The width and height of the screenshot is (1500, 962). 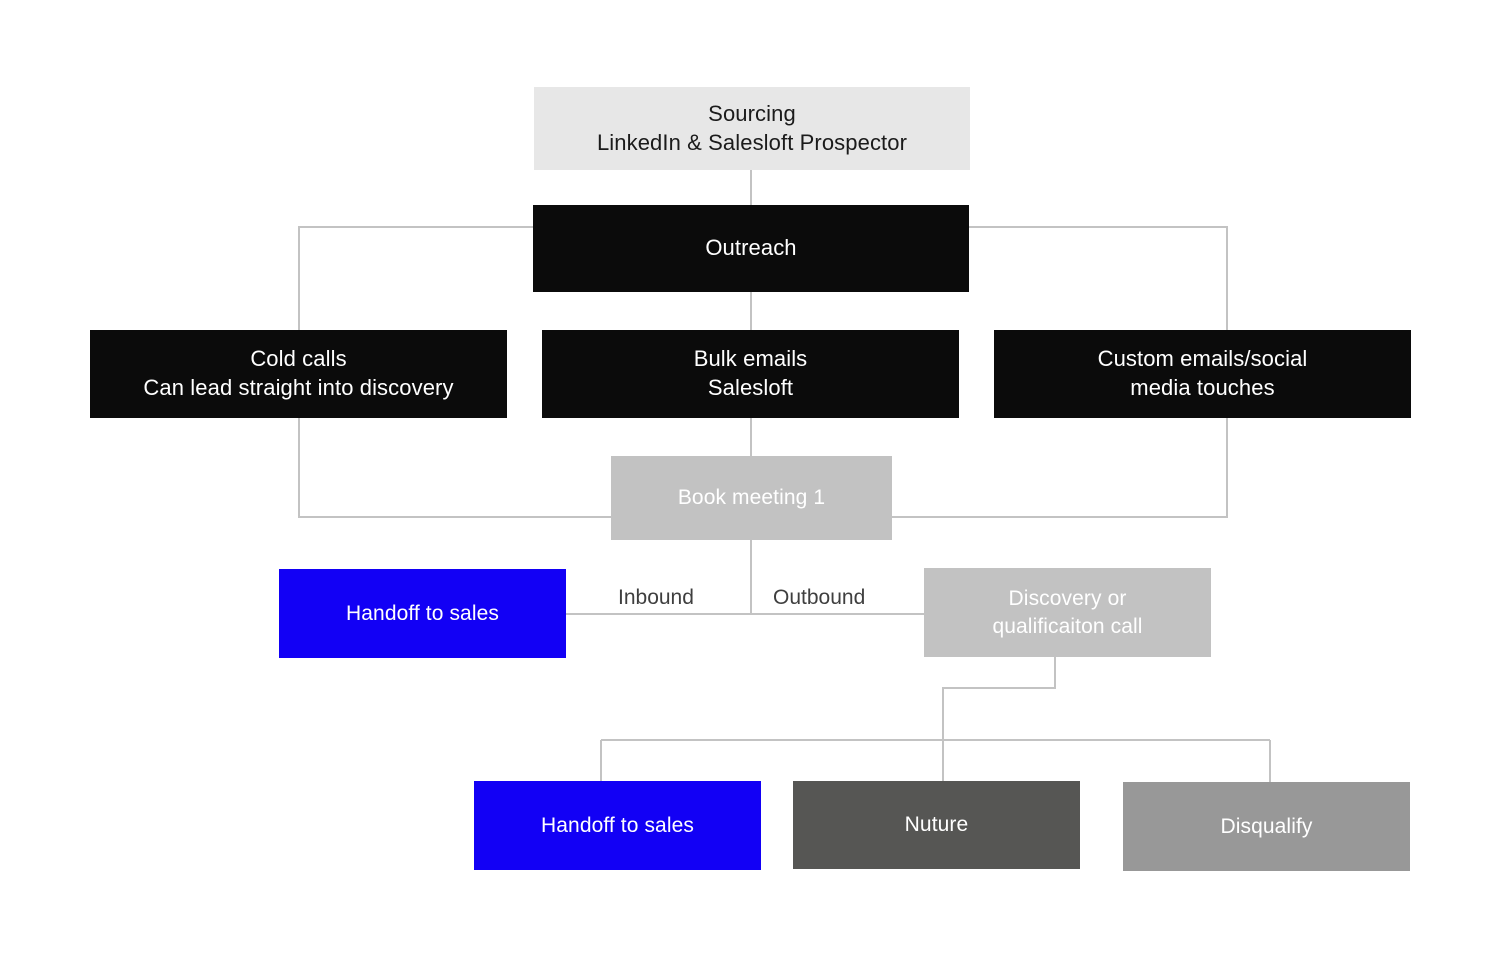 What do you see at coordinates (454, 468) in the screenshot?
I see `edge-cold-calls-to-book-meeting` at bounding box center [454, 468].